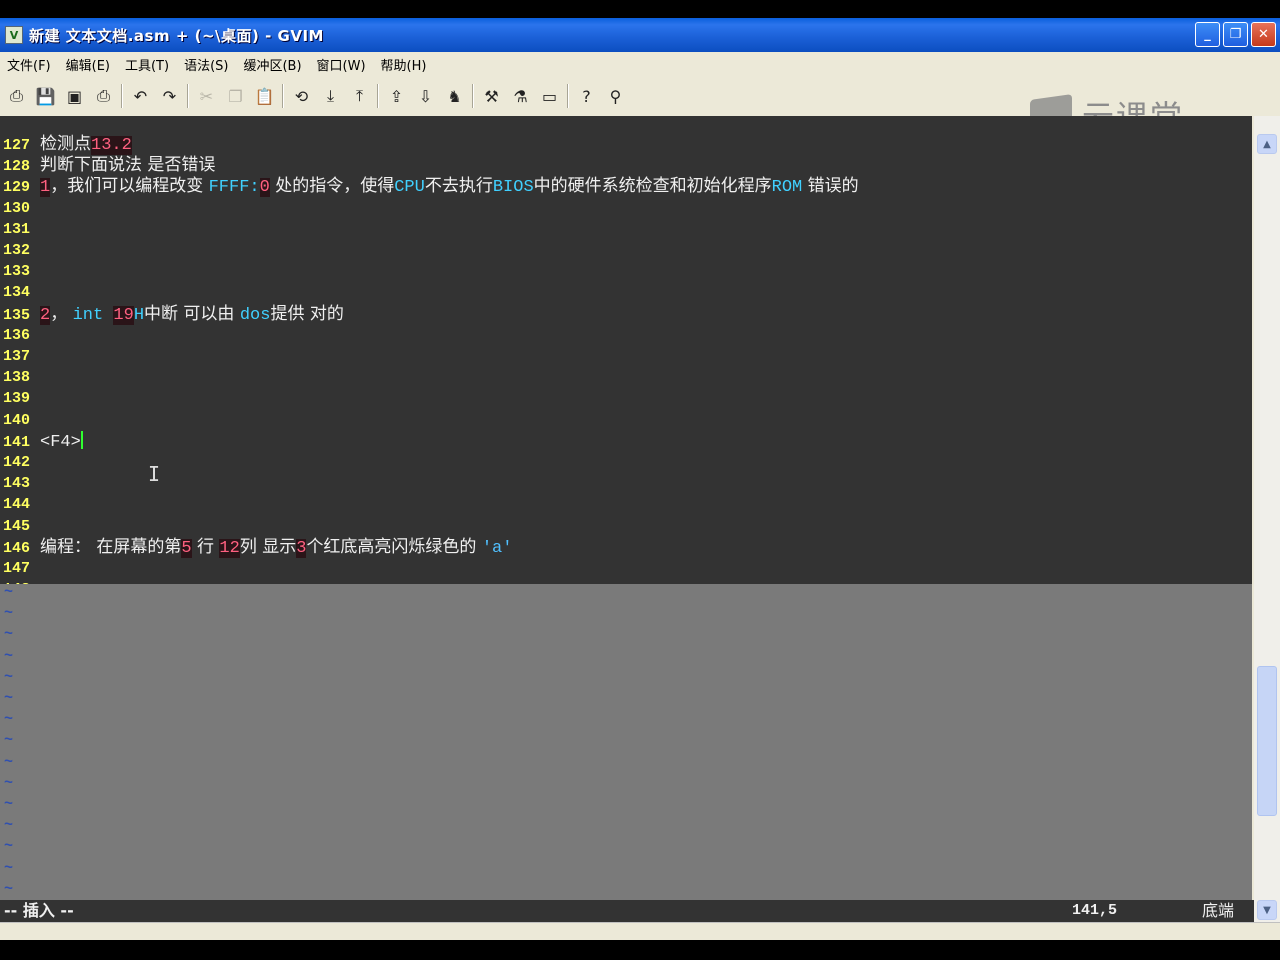 This screenshot has height=960, width=1280. What do you see at coordinates (206, 96) in the screenshot?
I see `cut-button: ✂` at bounding box center [206, 96].